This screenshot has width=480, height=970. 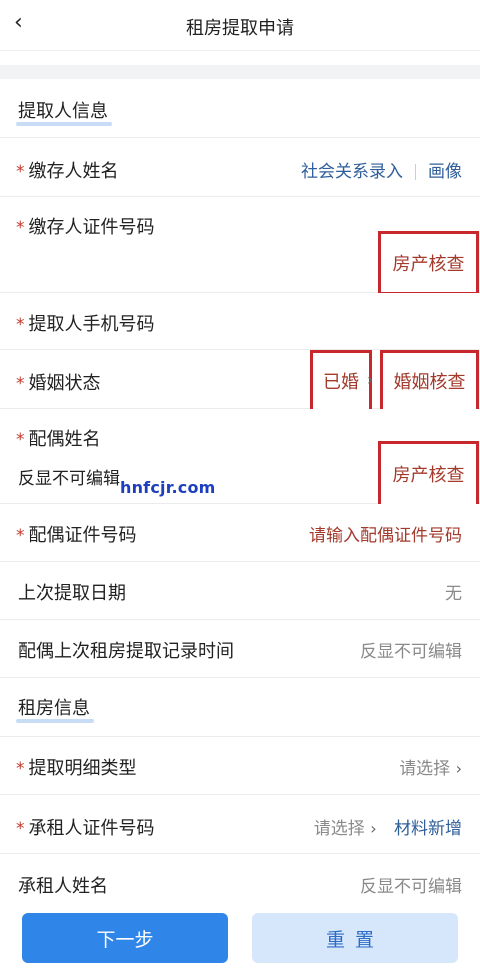 What do you see at coordinates (240, 167) in the screenshot?
I see `row-depositor-name: * 缴存人姓名 社会关系录入 画像` at bounding box center [240, 167].